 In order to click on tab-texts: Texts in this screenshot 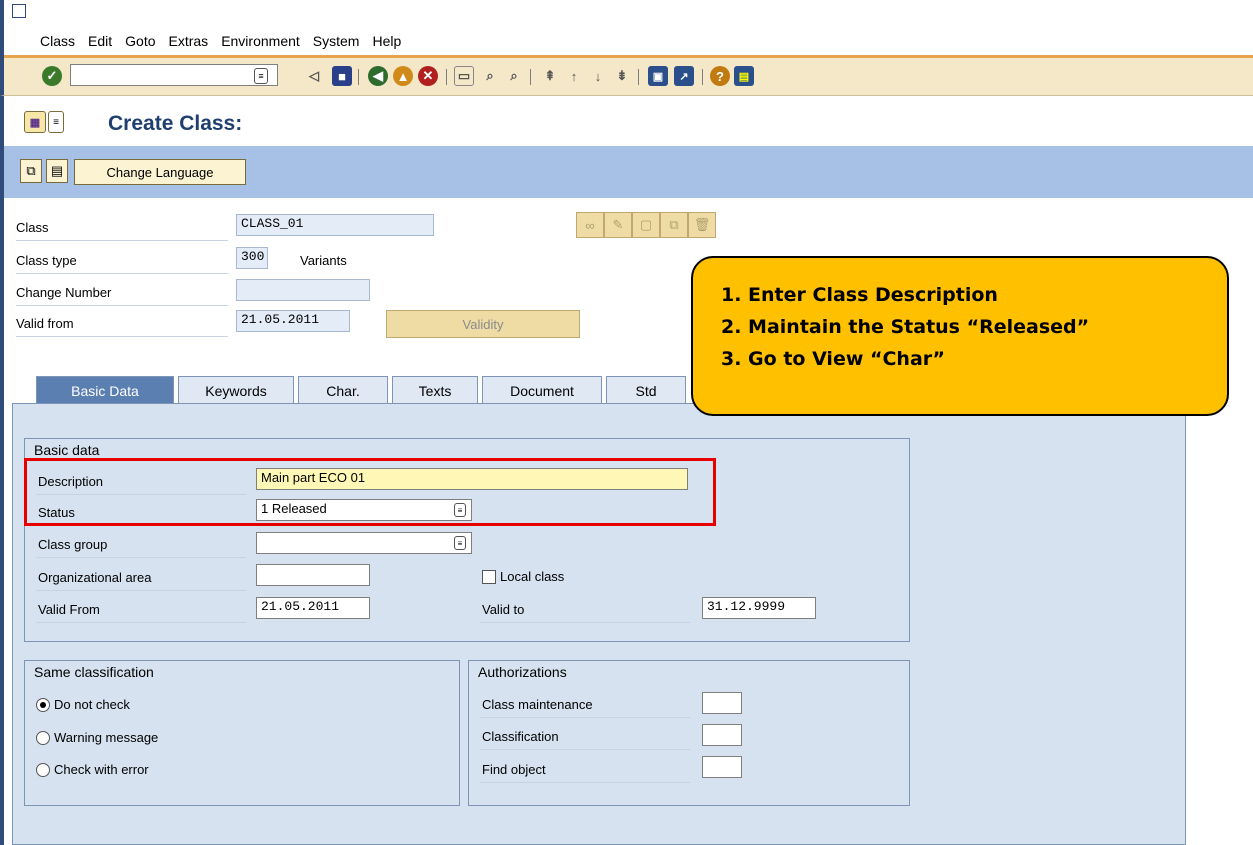, I will do `click(435, 390)`.